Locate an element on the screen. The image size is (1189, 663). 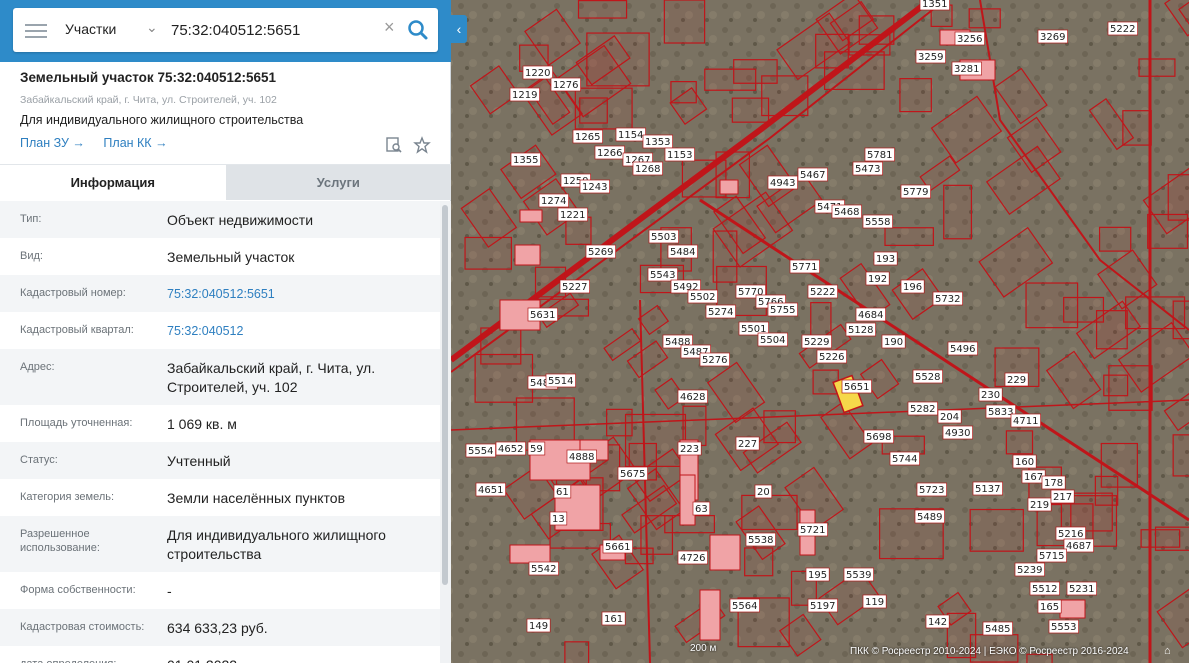
chevron-down-icon: ⌄ is located at coordinates (152, 27).